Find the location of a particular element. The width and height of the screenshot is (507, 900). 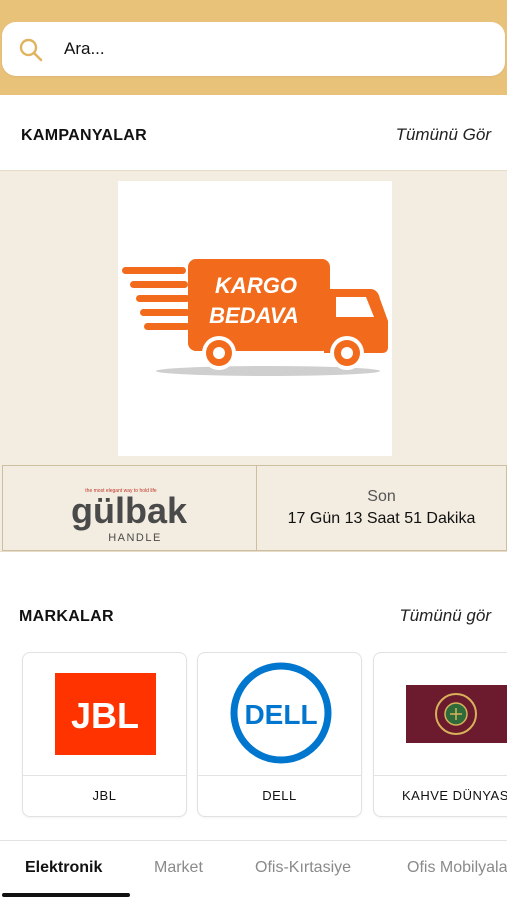

delivery-truck-icon: KARGO BEDAVA is located at coordinates (255, 317).